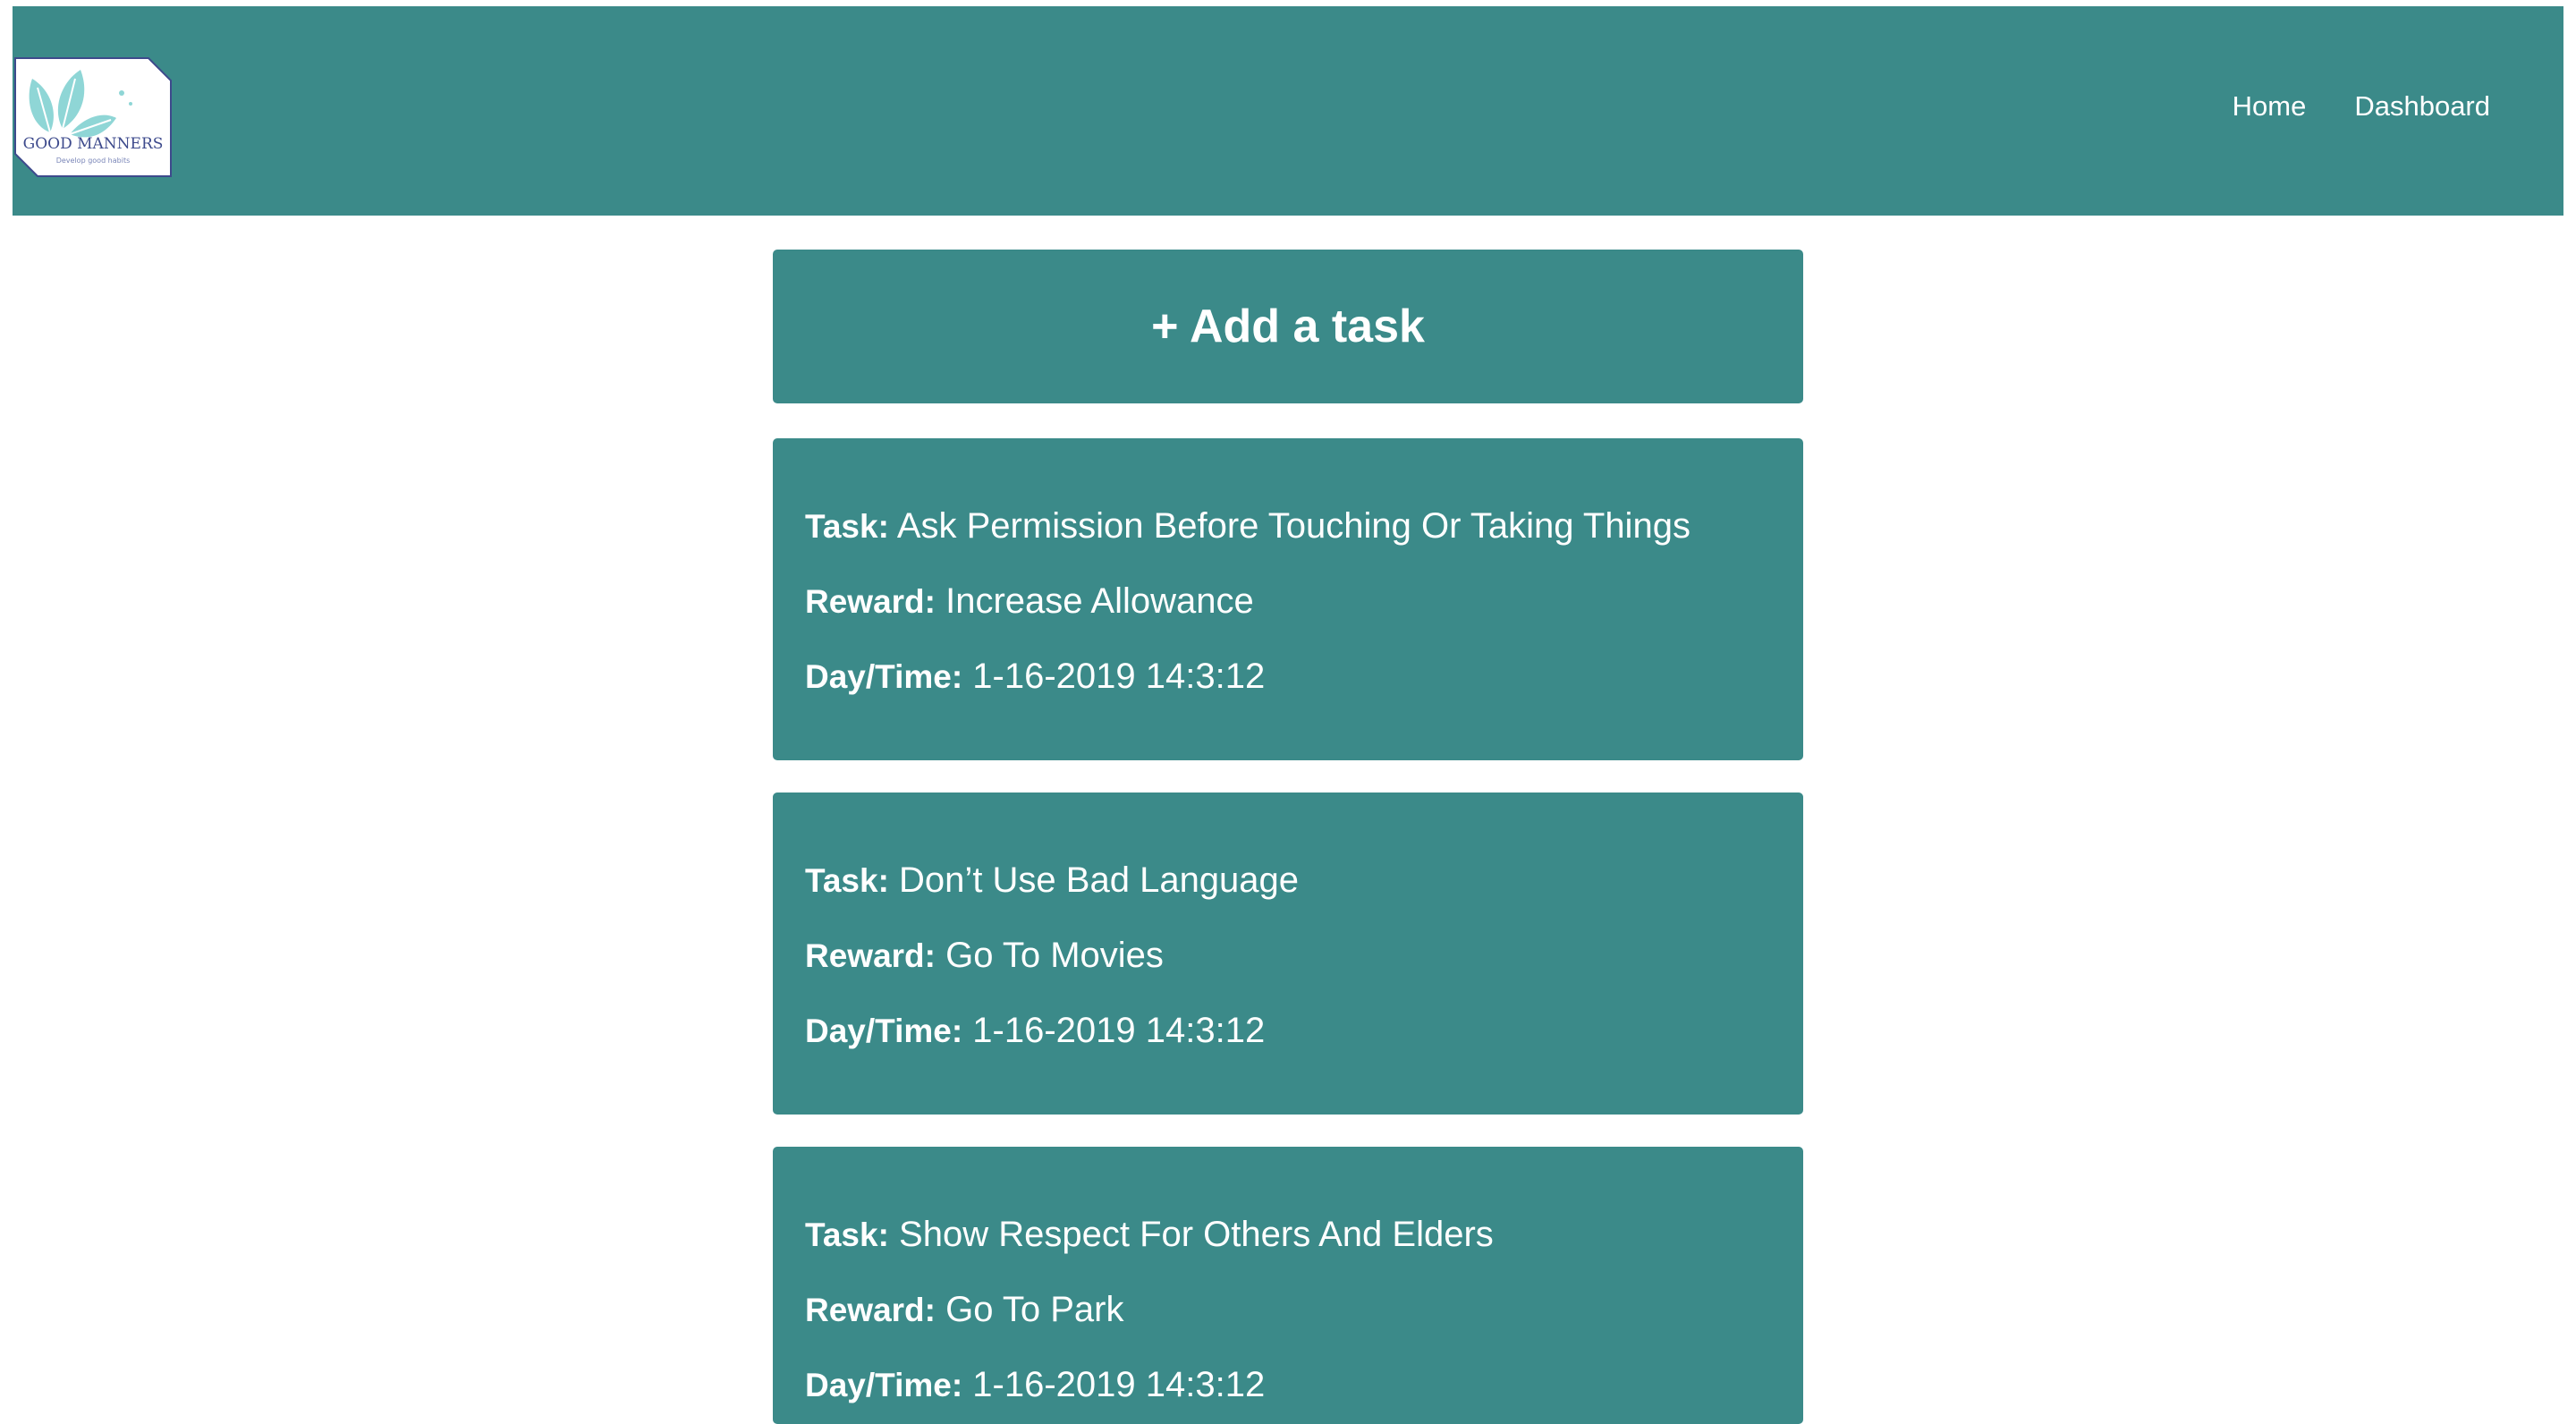 The image size is (2576, 1424). Describe the element at coordinates (2270, 106) in the screenshot. I see `nav-home-link: Home` at that location.